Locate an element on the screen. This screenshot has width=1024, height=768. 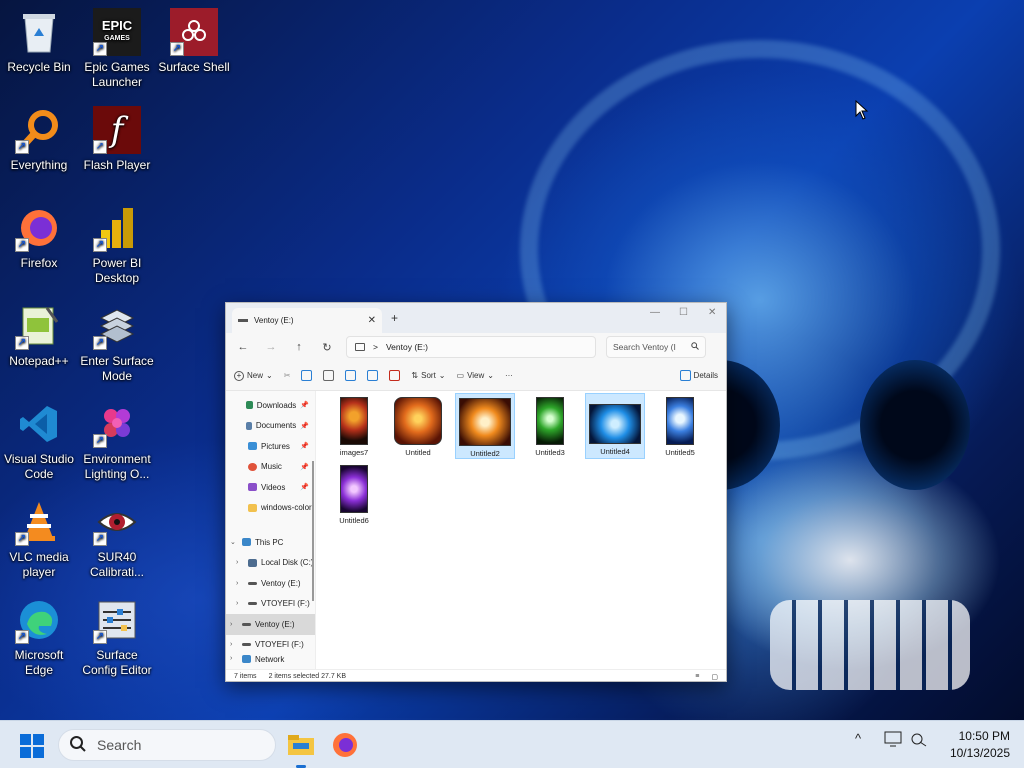
back-button: ← is located at coordinates (243, 347).